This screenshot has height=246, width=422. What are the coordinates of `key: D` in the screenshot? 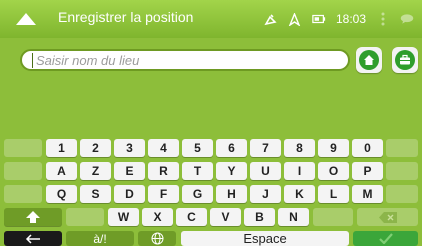 It's located at (129, 194).